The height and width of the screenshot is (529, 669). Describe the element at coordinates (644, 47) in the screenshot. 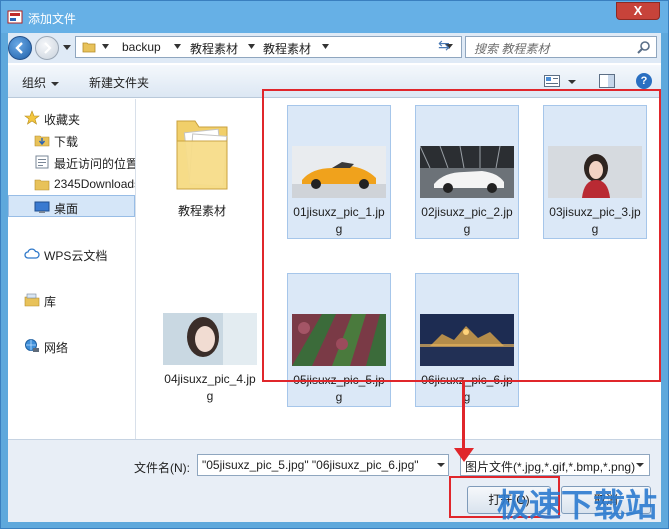

I see `search-icon` at that location.